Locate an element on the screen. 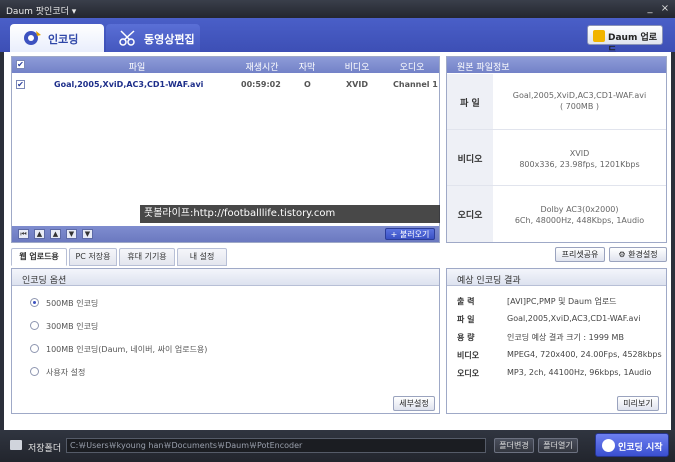  option-500mb-label: 500MB 인코딩 is located at coordinates (72, 303).